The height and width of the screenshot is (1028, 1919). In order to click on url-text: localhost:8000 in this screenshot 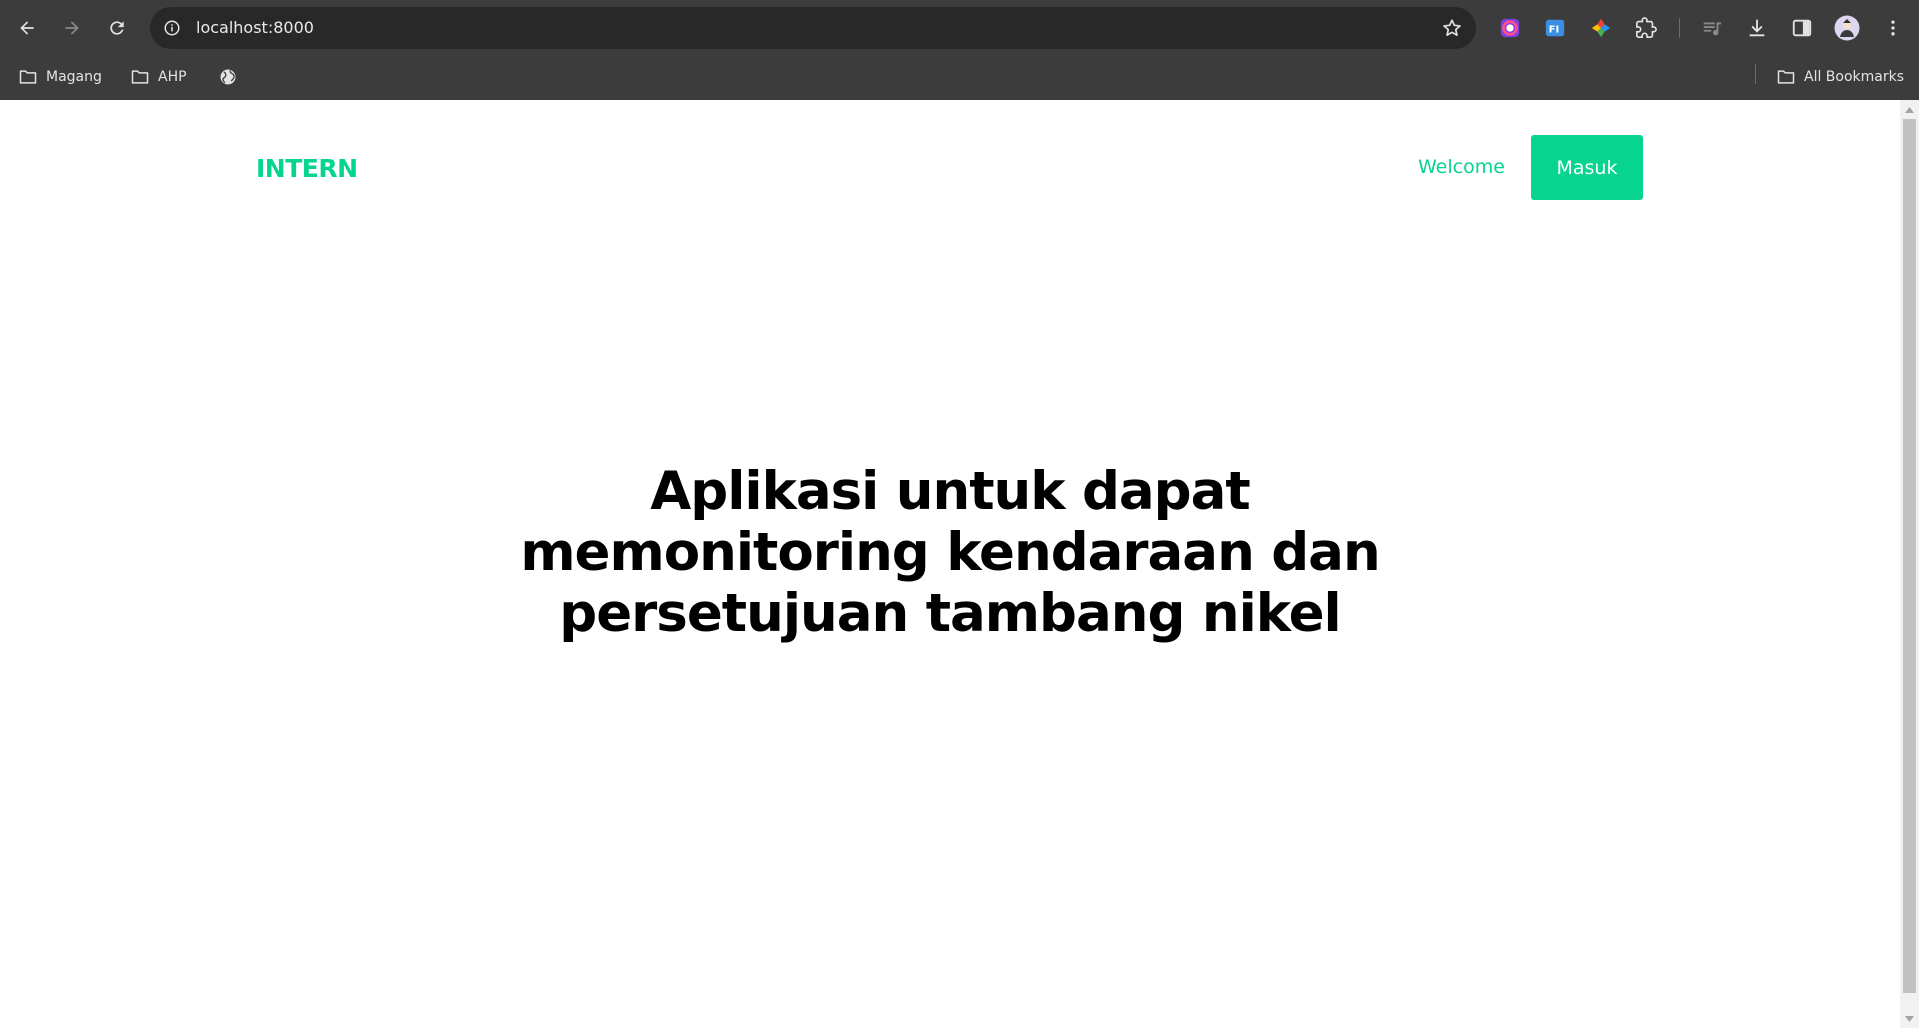, I will do `click(255, 28)`.